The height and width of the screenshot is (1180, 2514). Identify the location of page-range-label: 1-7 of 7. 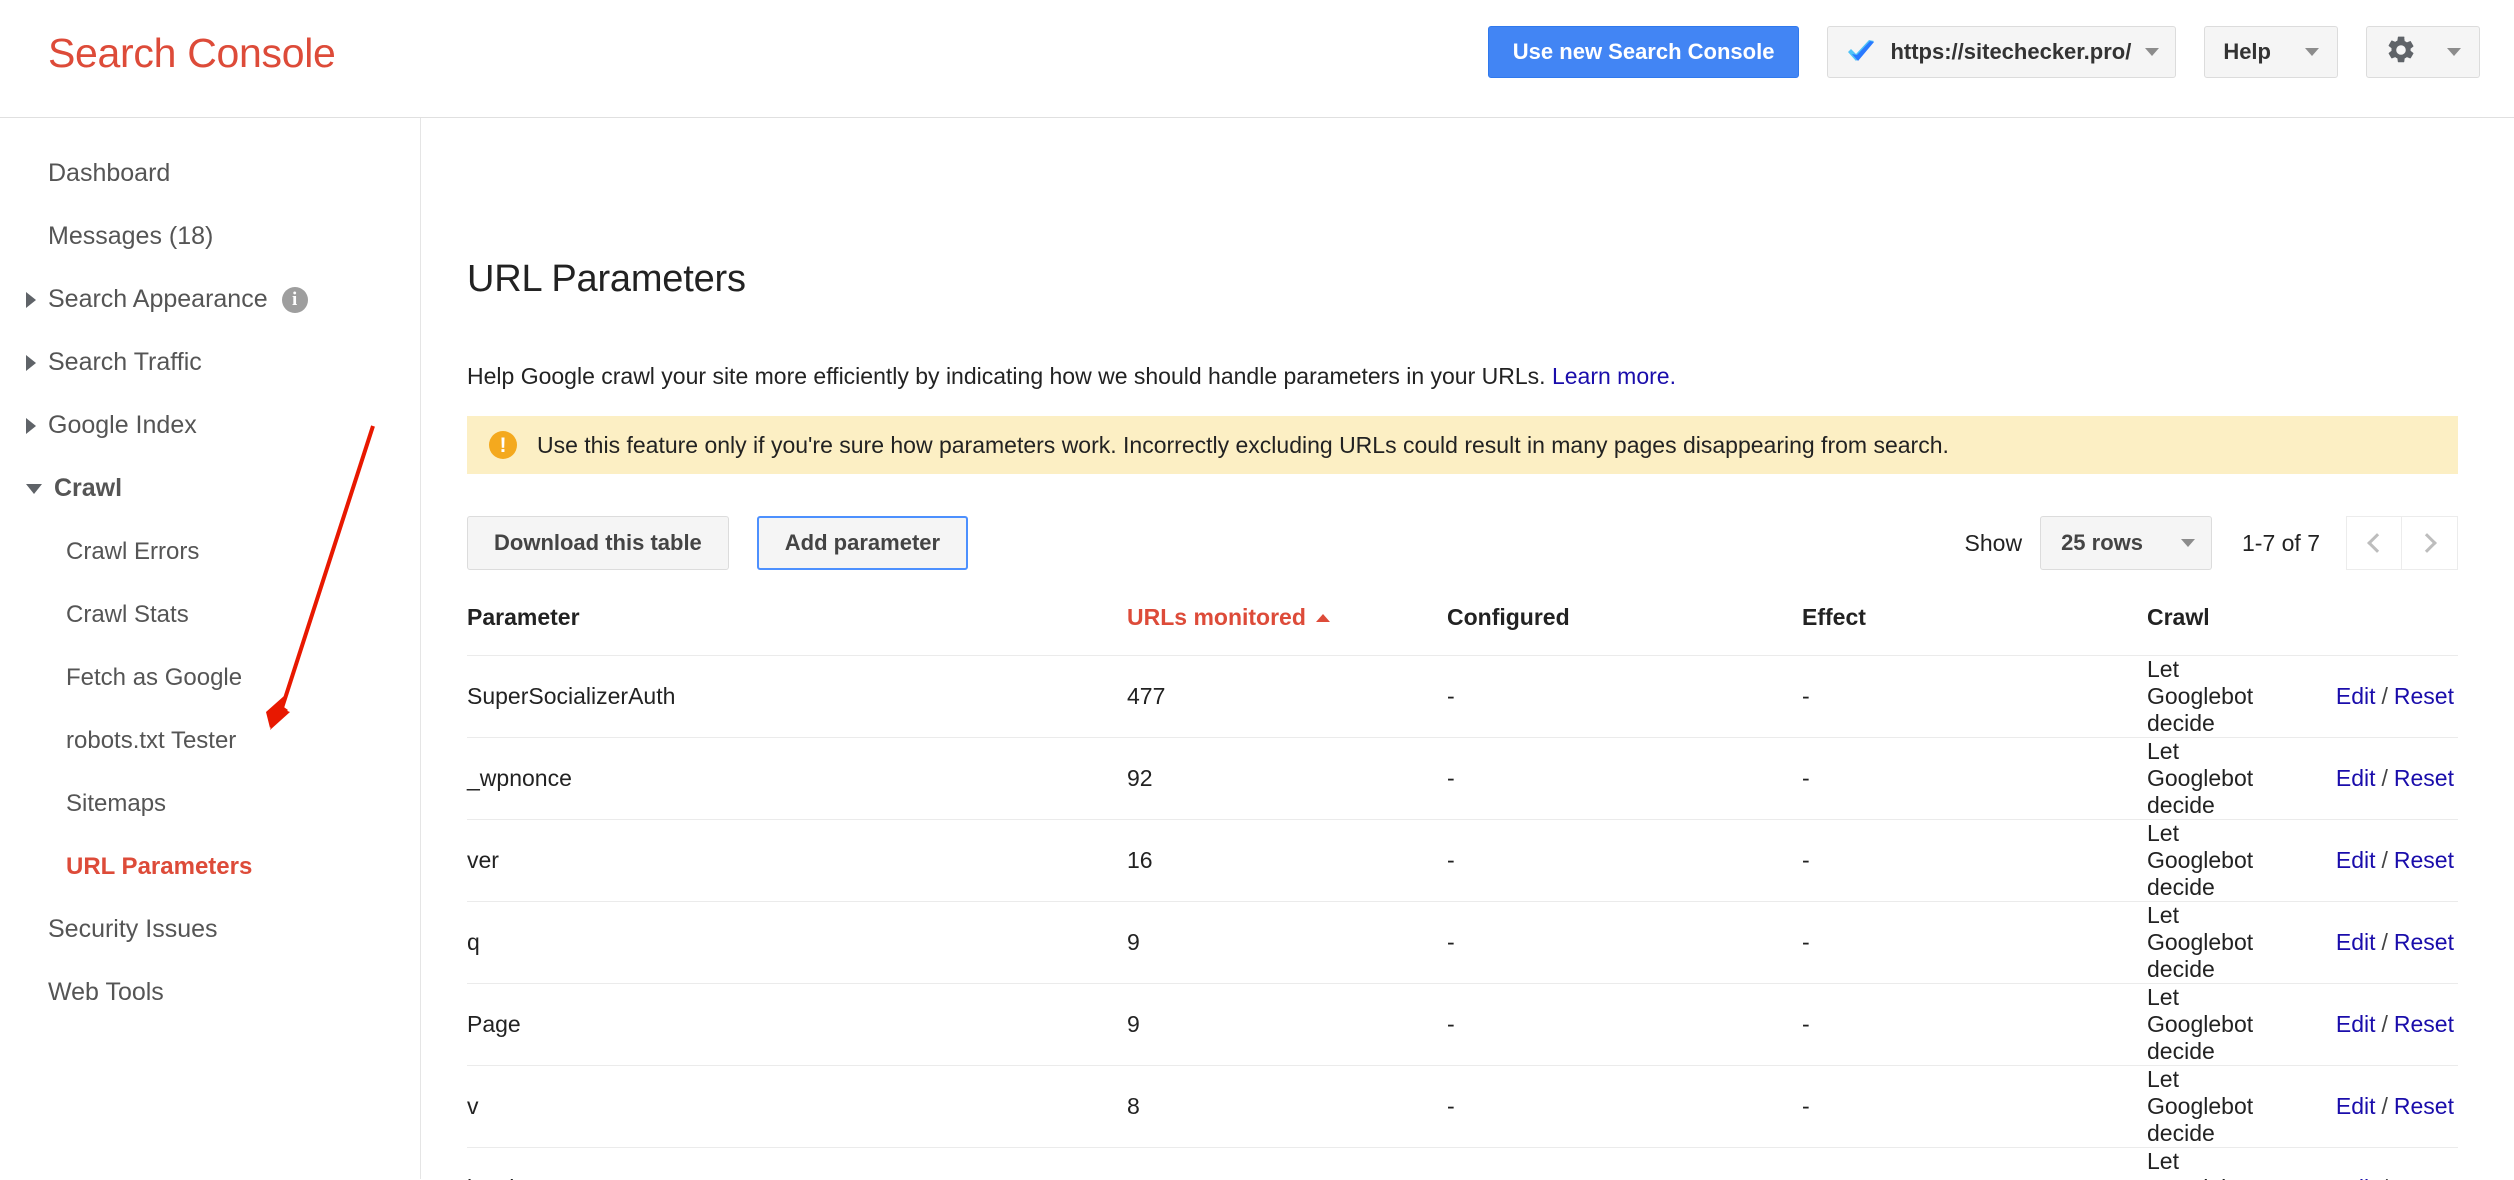
(2281, 542).